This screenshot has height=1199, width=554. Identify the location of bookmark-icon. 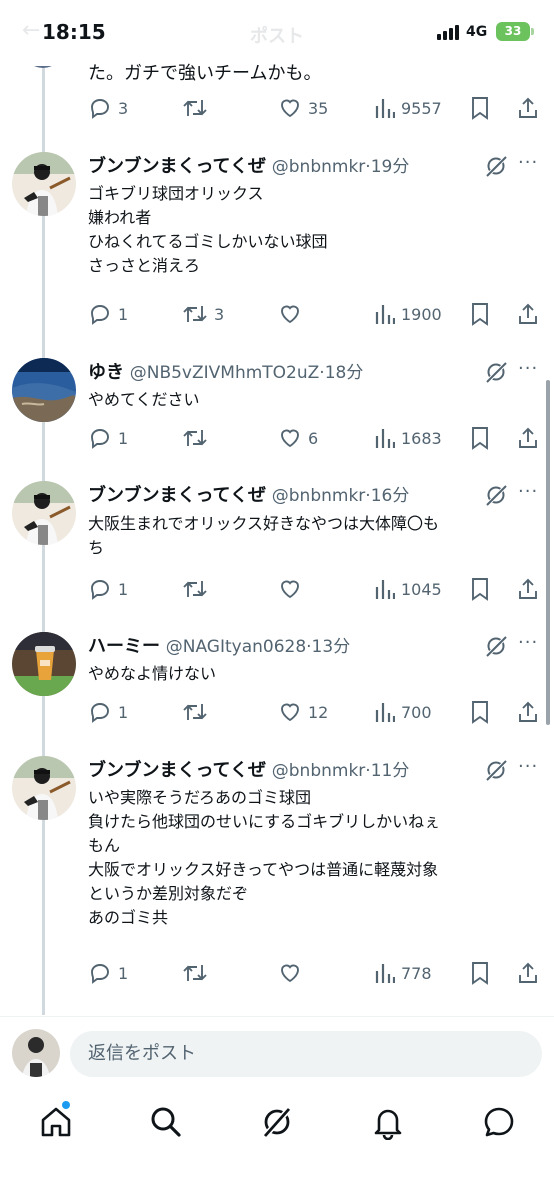
(480, 108).